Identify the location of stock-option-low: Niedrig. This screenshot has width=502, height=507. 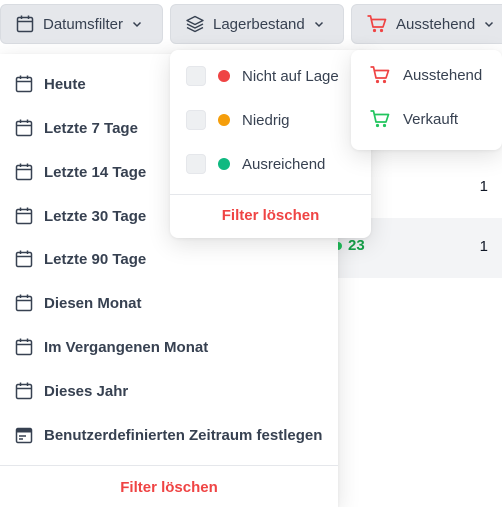
(238, 120).